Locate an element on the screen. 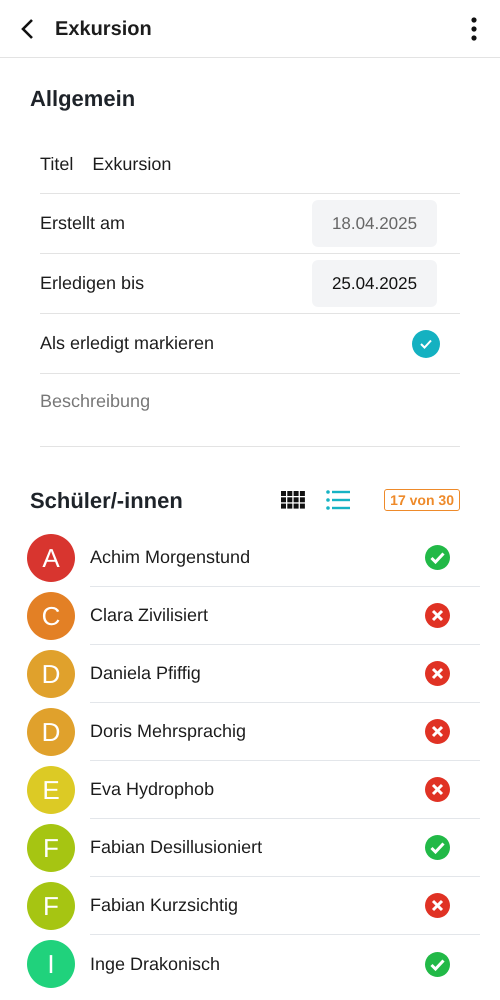  done-checkbox is located at coordinates (426, 344).